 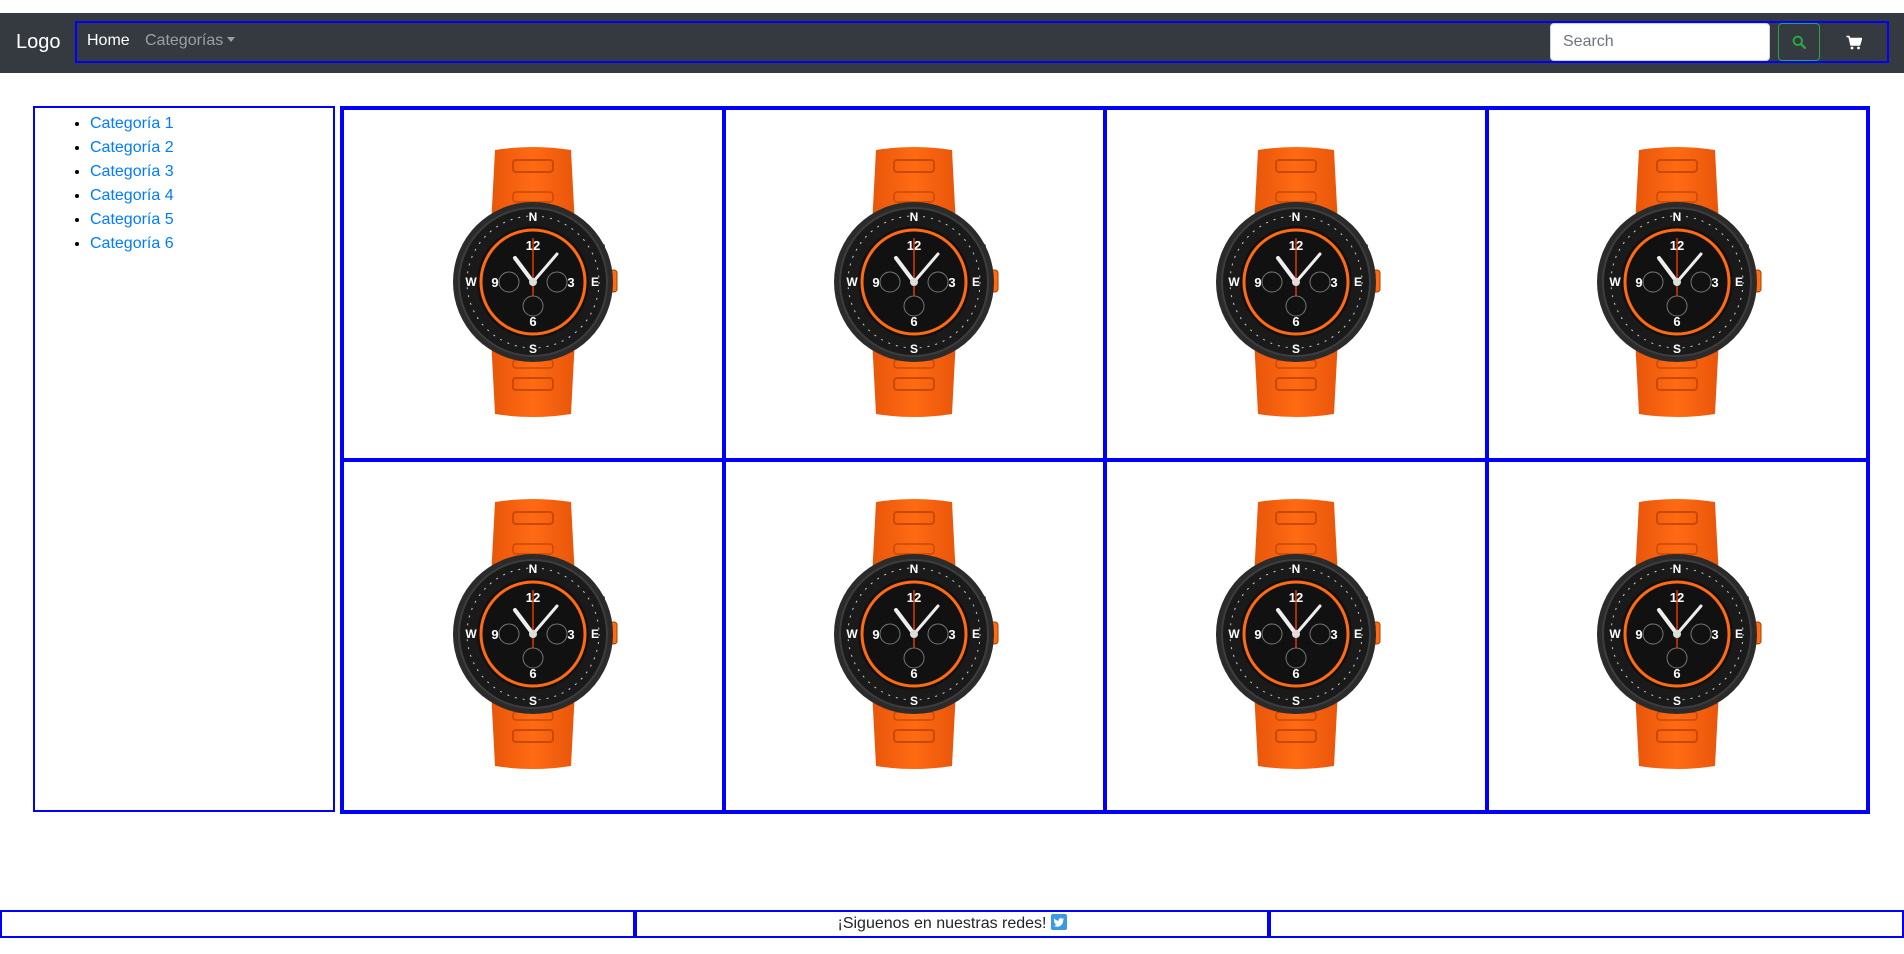 What do you see at coordinates (184, 40) in the screenshot?
I see `nav-categories-label: Categorías` at bounding box center [184, 40].